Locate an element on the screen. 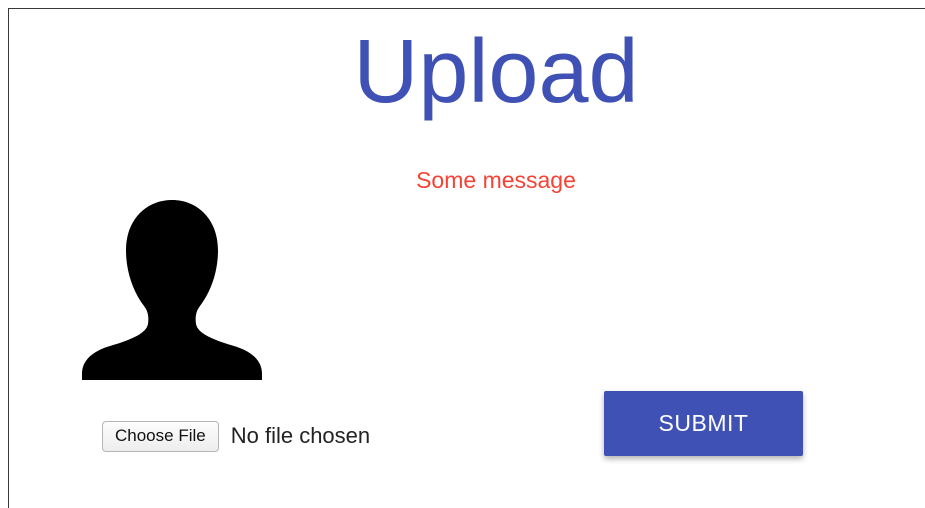  status-message: Some message is located at coordinates (496, 180).